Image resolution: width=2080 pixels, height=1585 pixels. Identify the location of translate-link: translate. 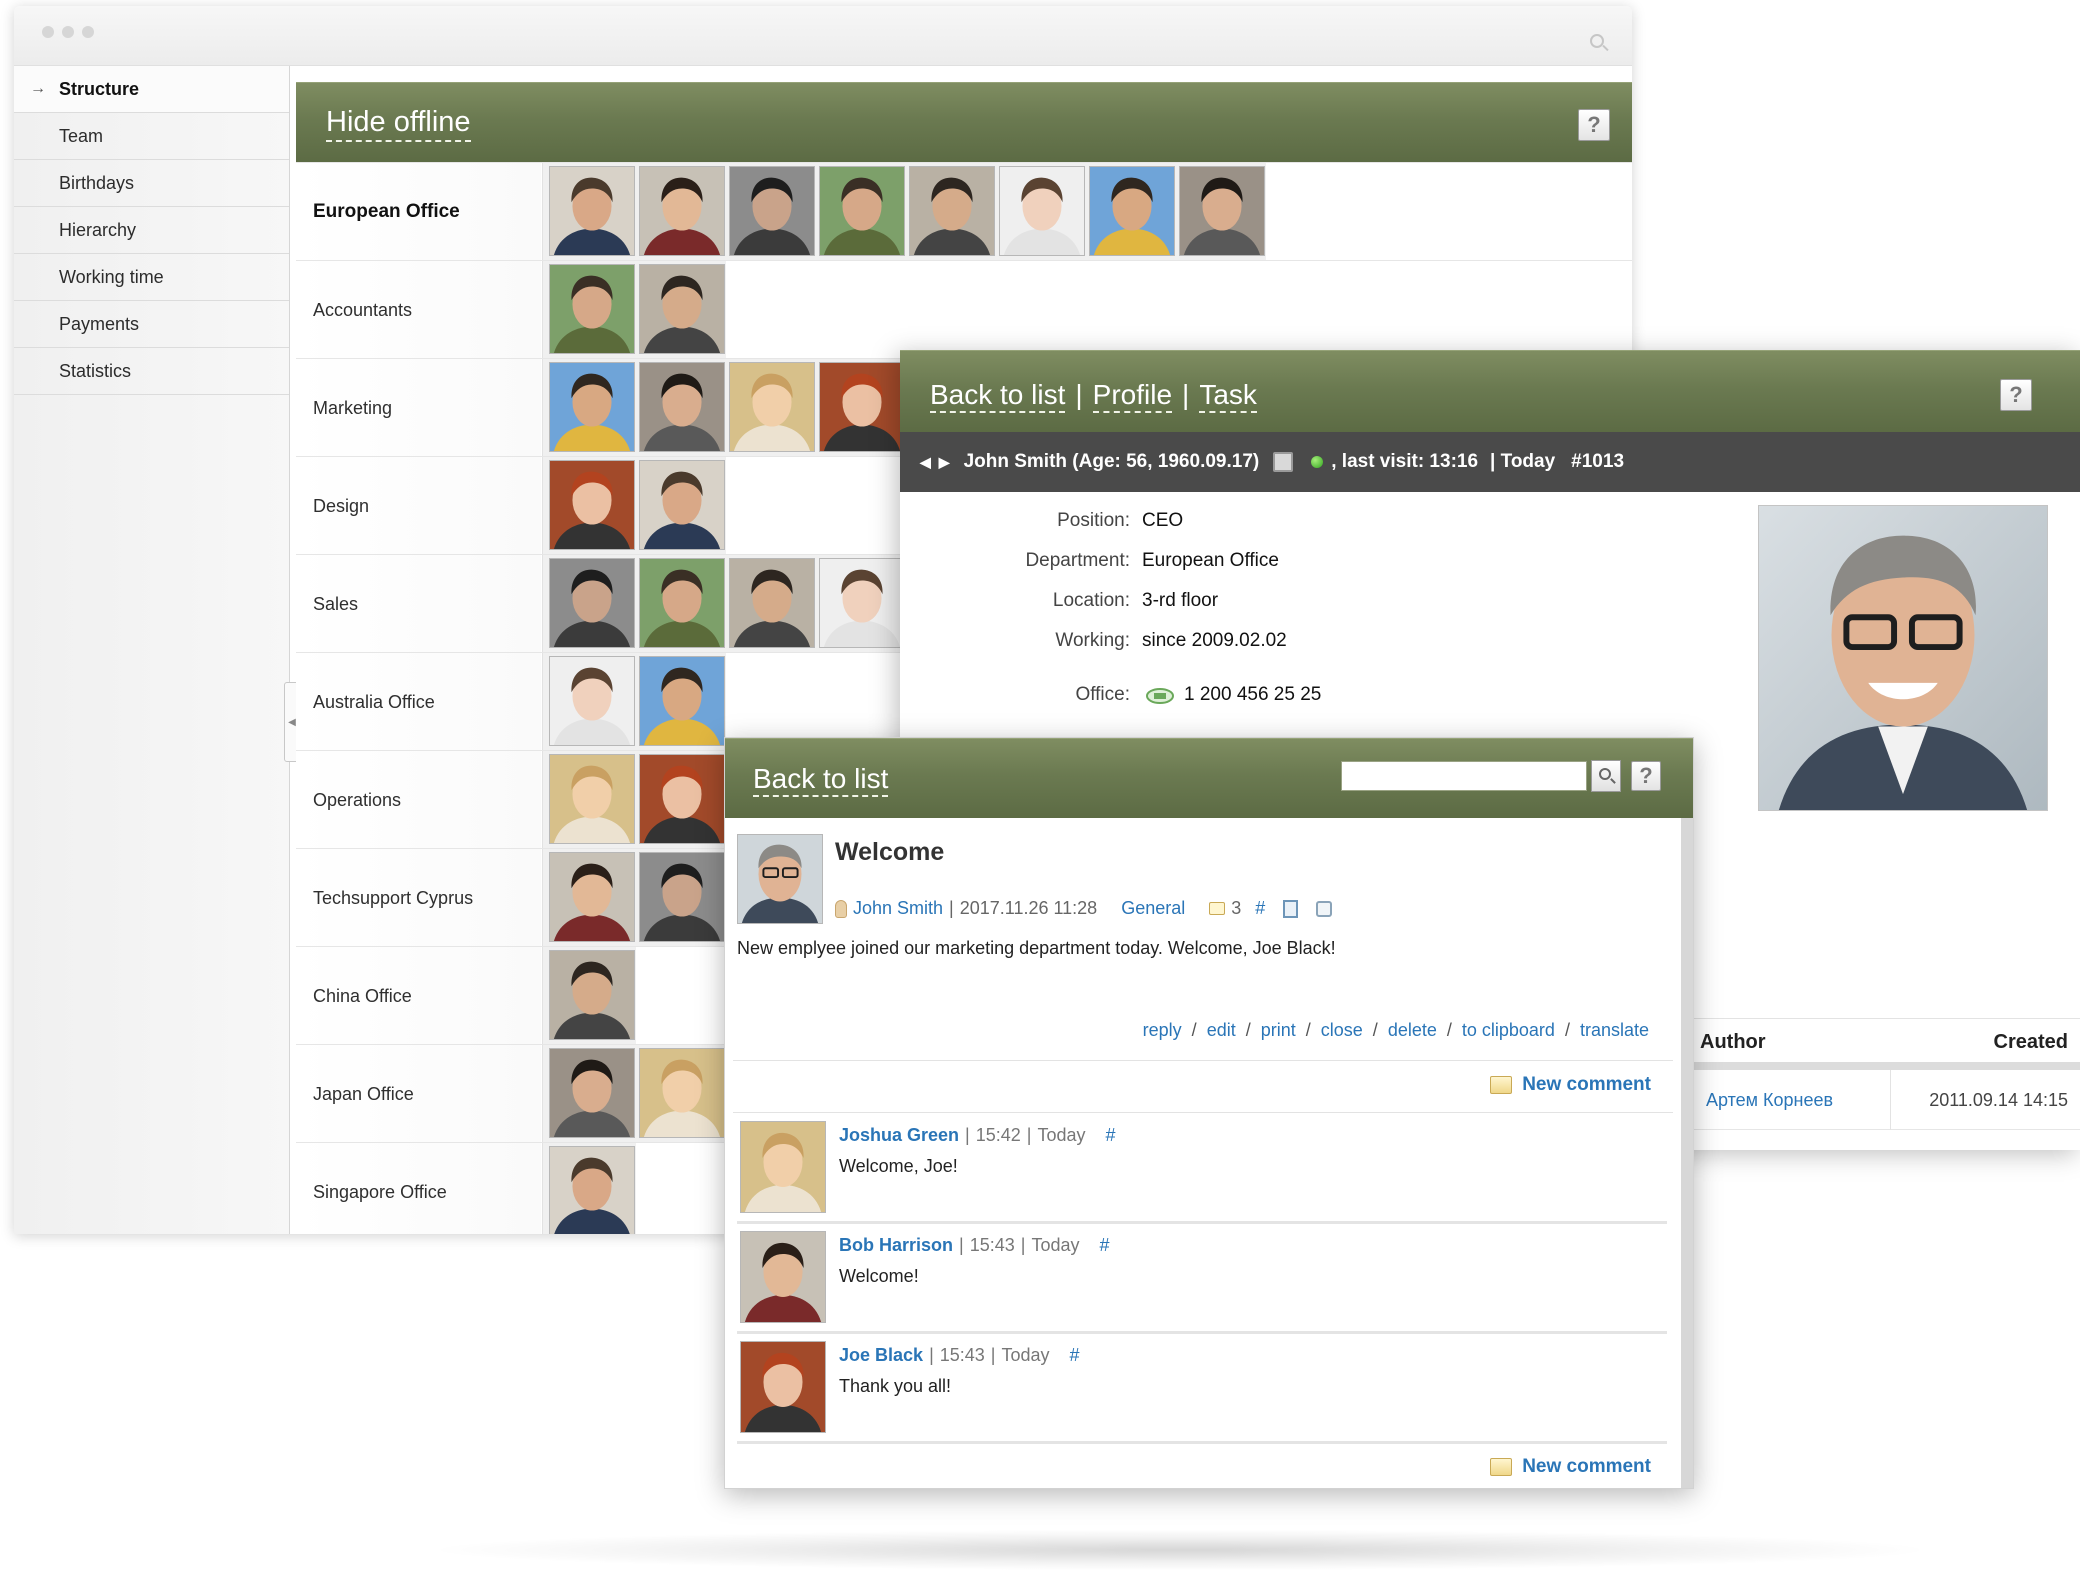
(1614, 1030).